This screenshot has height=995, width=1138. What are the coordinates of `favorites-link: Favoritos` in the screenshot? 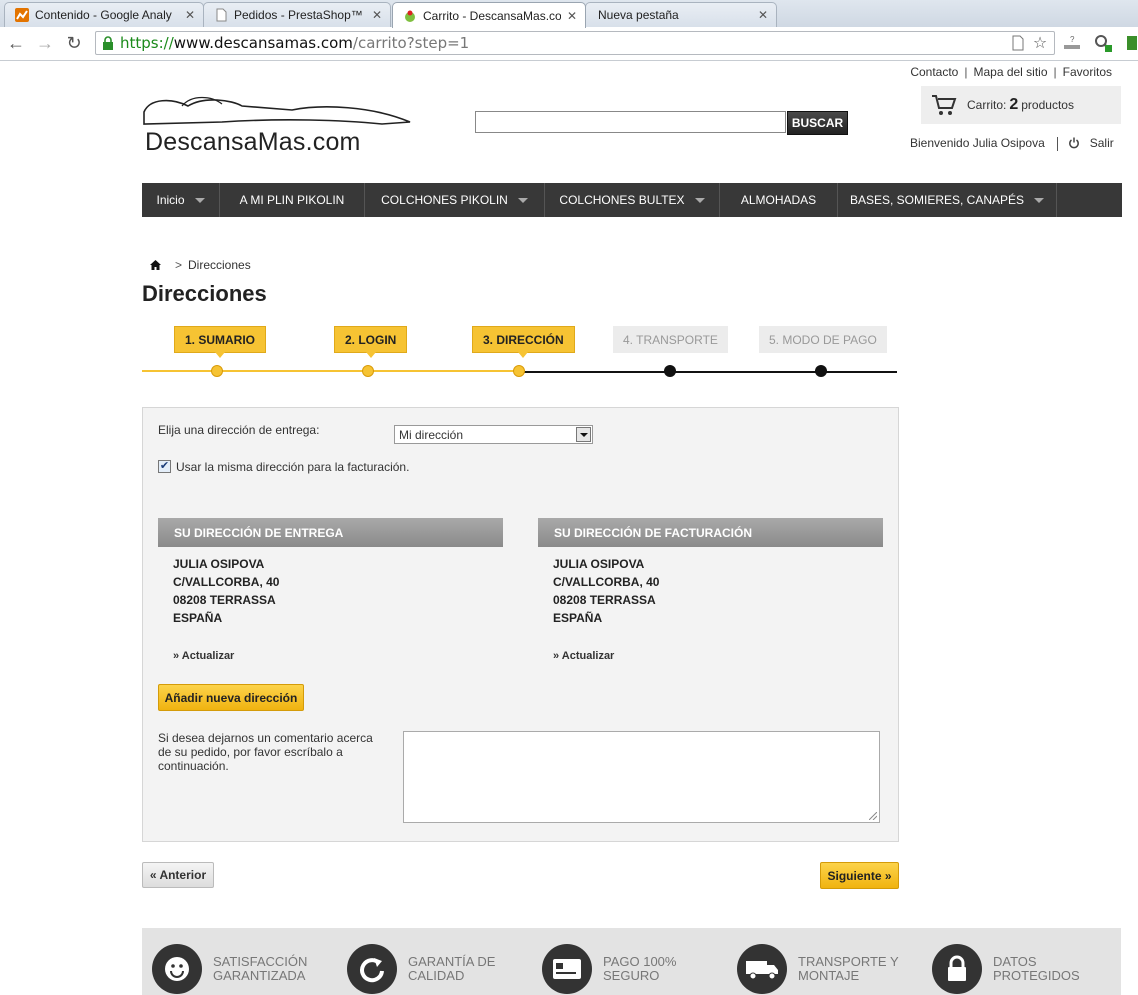 It's located at (1087, 72).